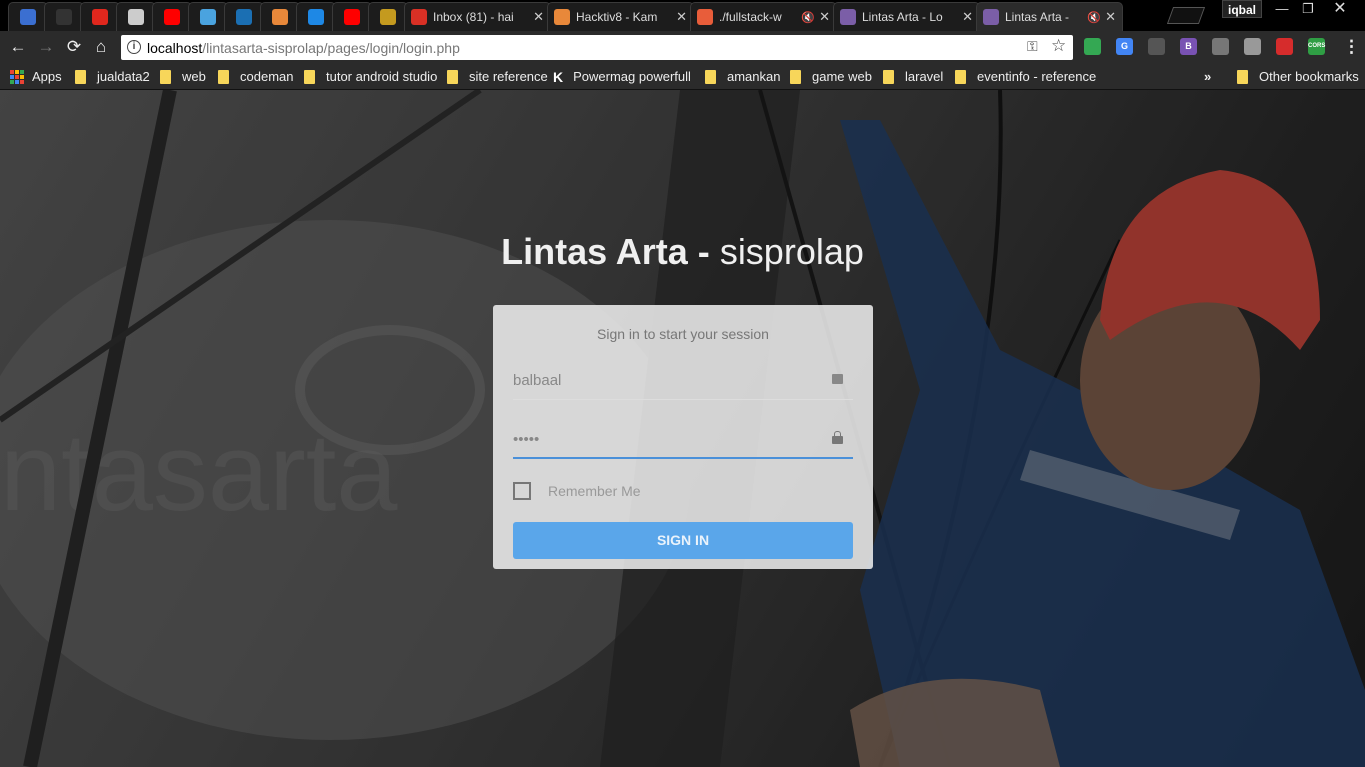 Image resolution: width=1365 pixels, height=767 pixels. Describe the element at coordinates (1186, 15) in the screenshot. I see `new-tab-button` at that location.